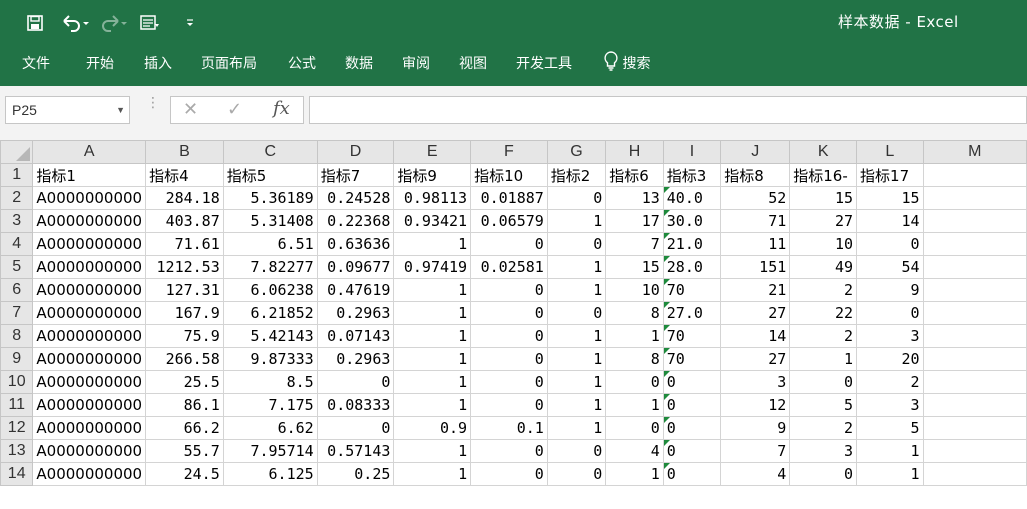 The width and height of the screenshot is (1027, 509). I want to click on cell-d5: 0.09677, so click(355, 267).